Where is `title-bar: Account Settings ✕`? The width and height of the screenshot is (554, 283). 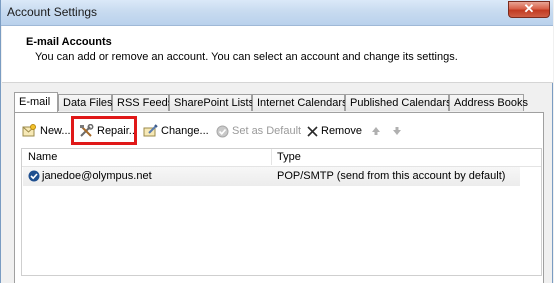
title-bar: Account Settings ✕ is located at coordinates (277, 13).